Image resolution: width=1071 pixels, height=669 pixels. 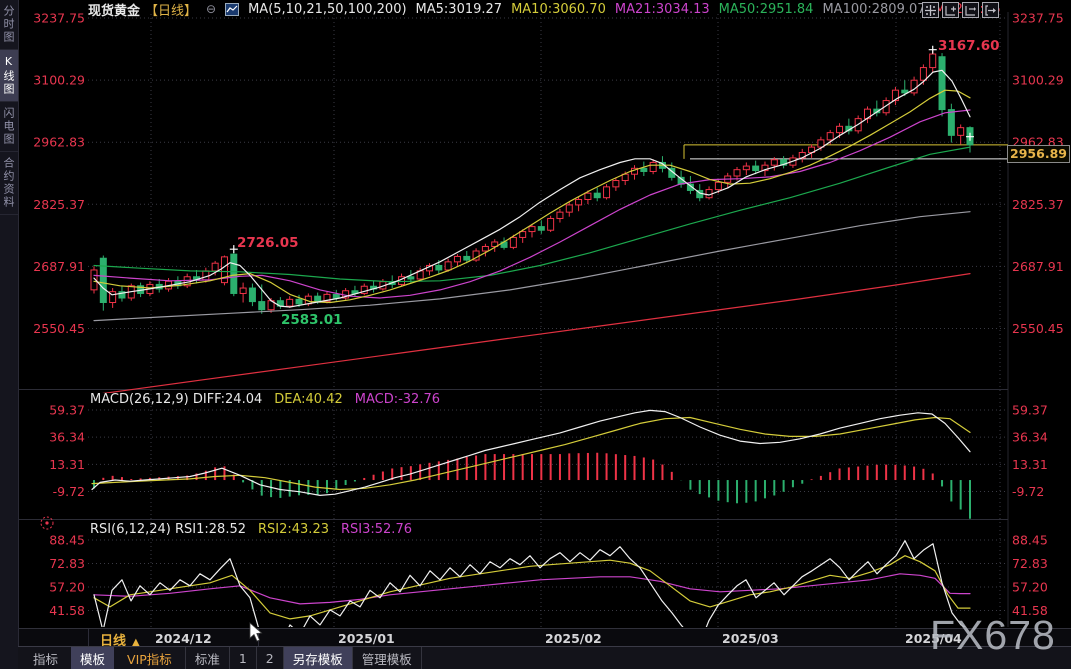 I want to click on tab-save-template: 另存模板, so click(x=317, y=658).